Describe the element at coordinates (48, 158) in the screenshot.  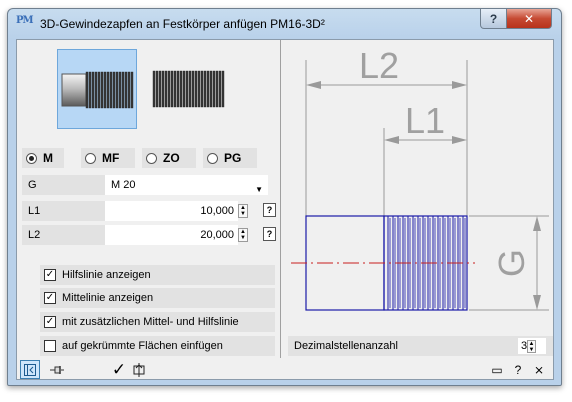
I see `radio-m-label: M` at that location.